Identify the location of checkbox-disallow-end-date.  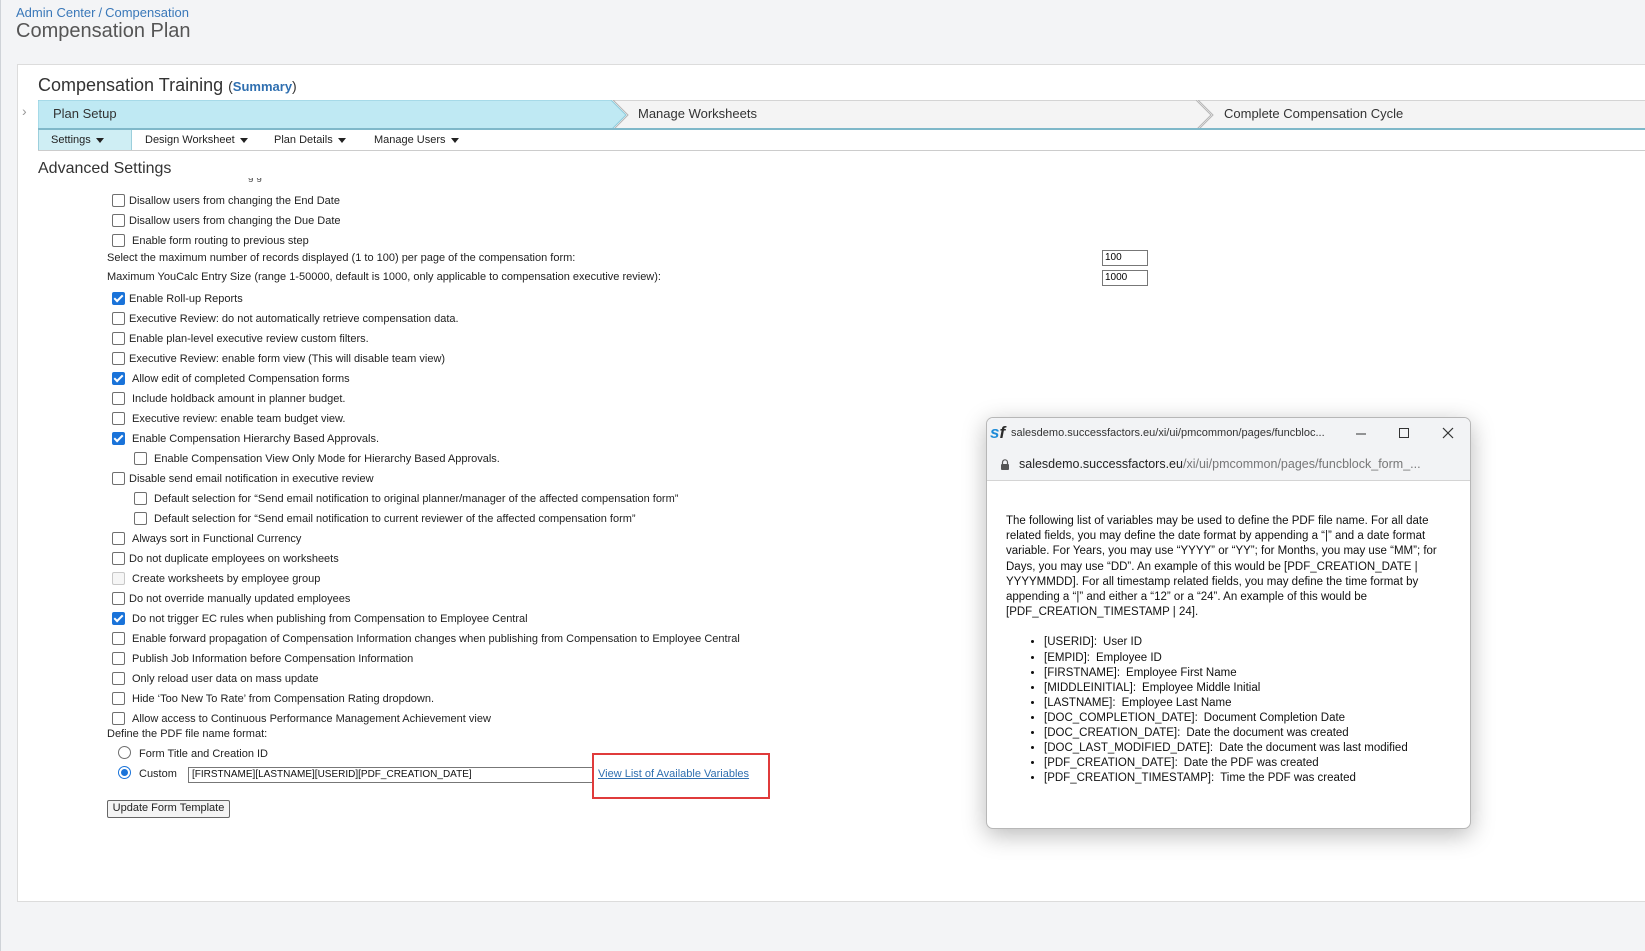
(118, 200).